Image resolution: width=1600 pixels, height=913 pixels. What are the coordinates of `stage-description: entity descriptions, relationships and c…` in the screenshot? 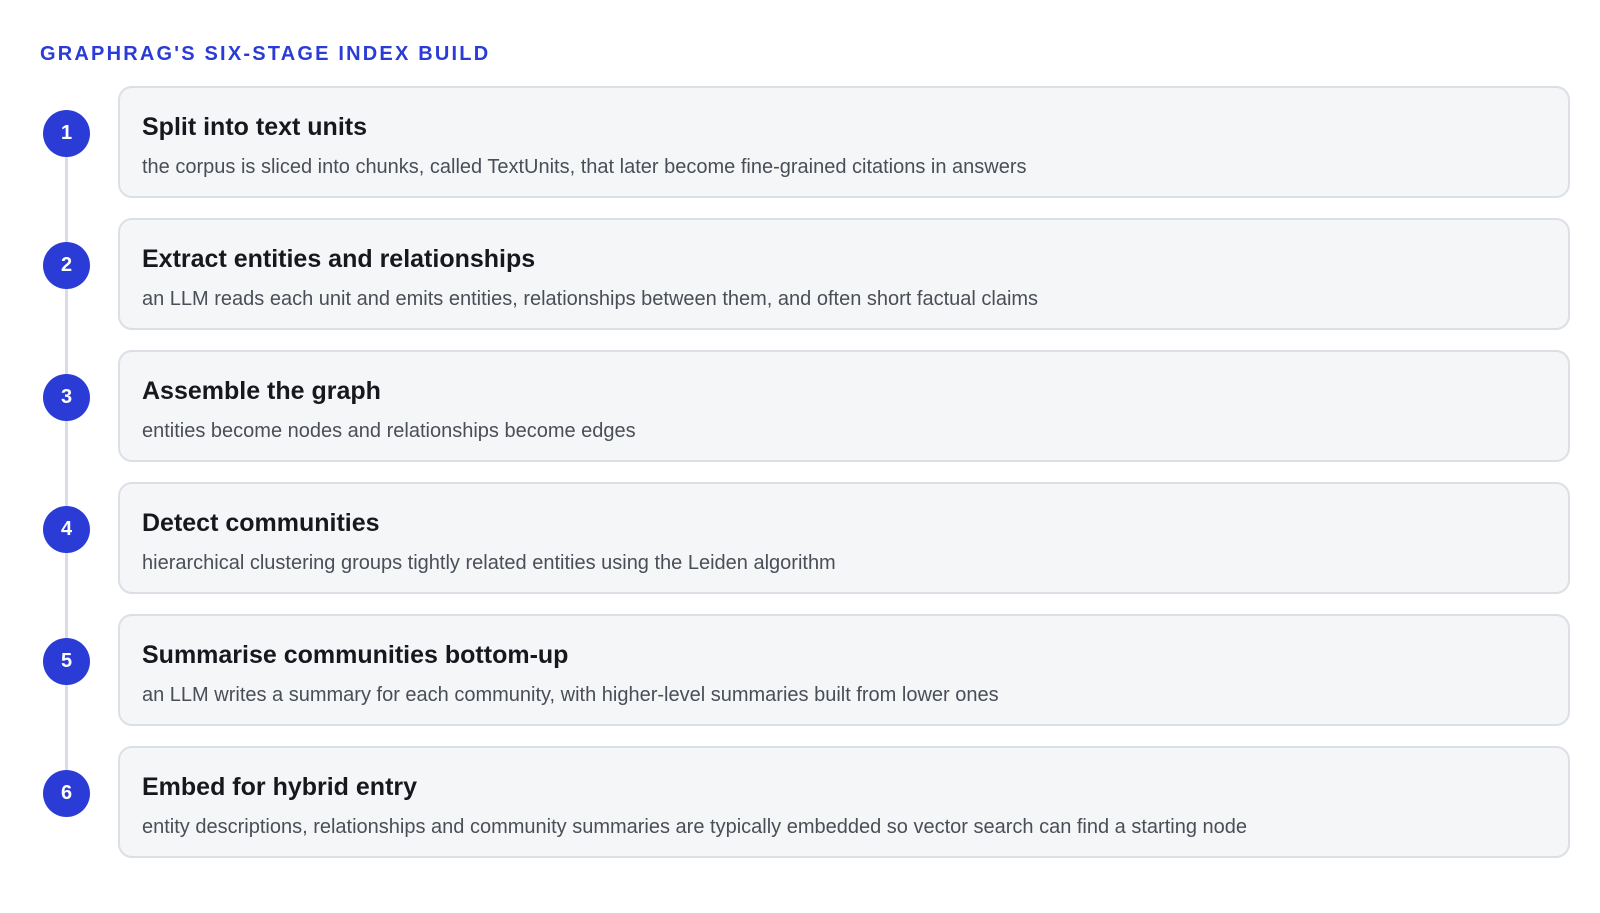 It's located at (694, 827).